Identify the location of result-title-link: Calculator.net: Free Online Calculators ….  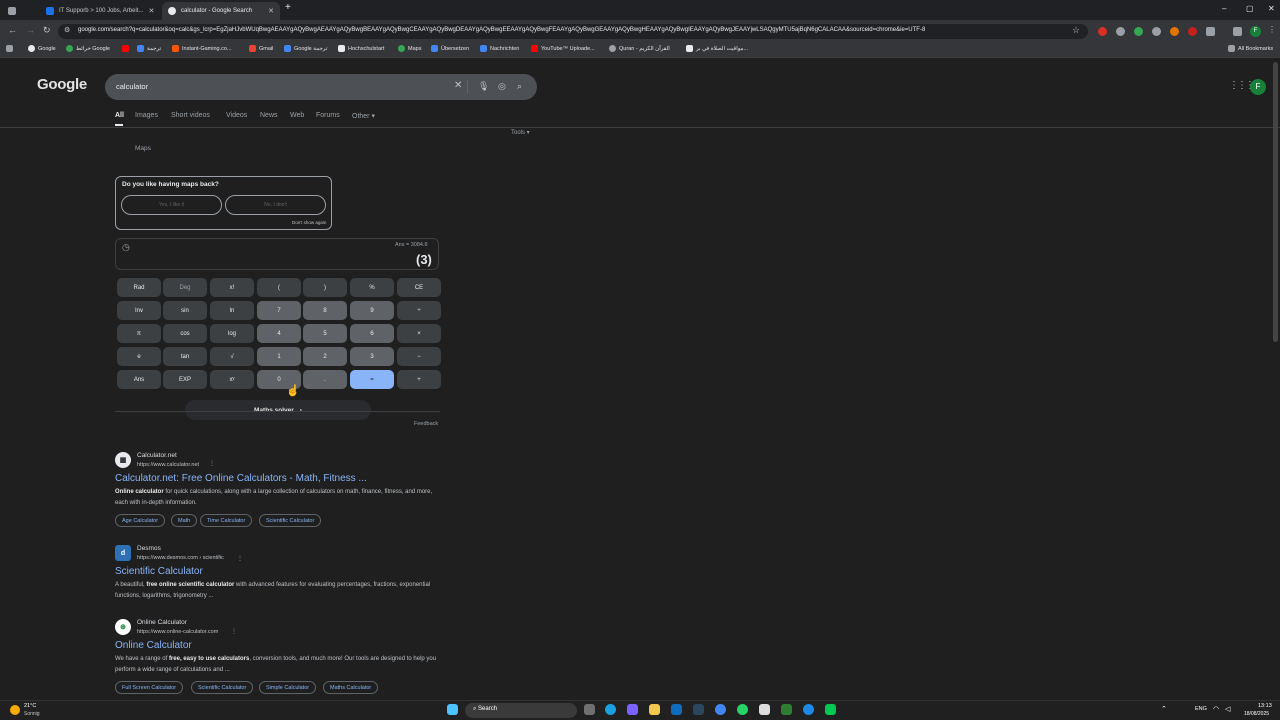
(241, 478).